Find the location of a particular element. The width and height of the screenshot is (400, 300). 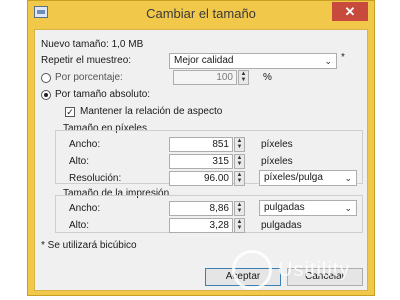

resample-value: Mejor calidad is located at coordinates (204, 60).